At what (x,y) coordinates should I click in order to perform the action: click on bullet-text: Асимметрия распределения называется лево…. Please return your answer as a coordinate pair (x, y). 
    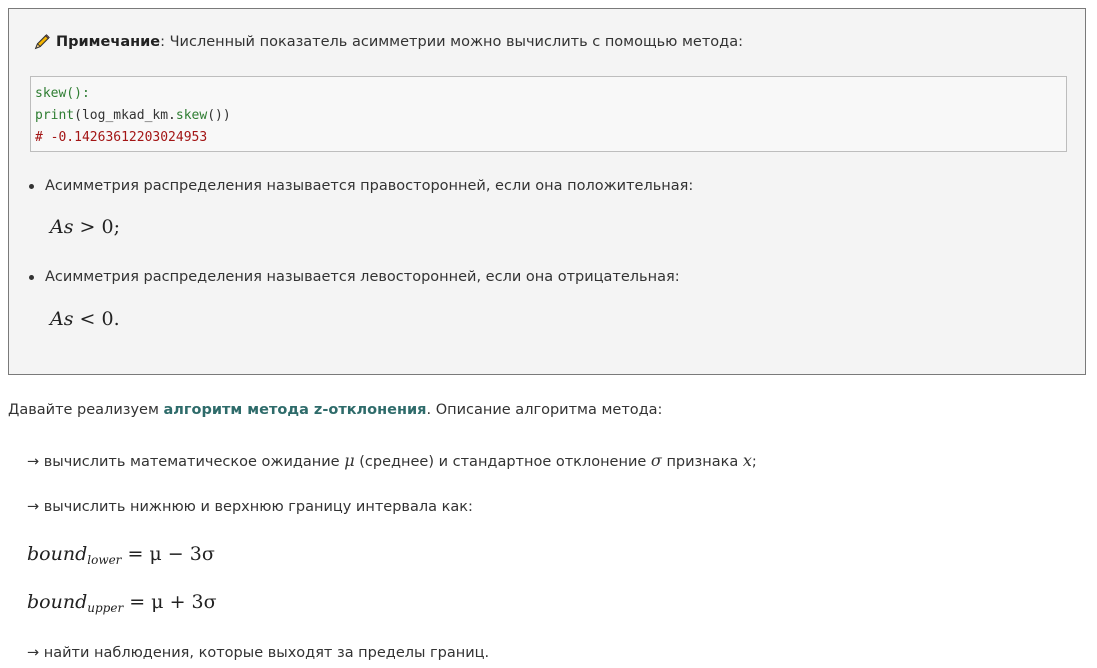
    Looking at the image, I should click on (362, 277).